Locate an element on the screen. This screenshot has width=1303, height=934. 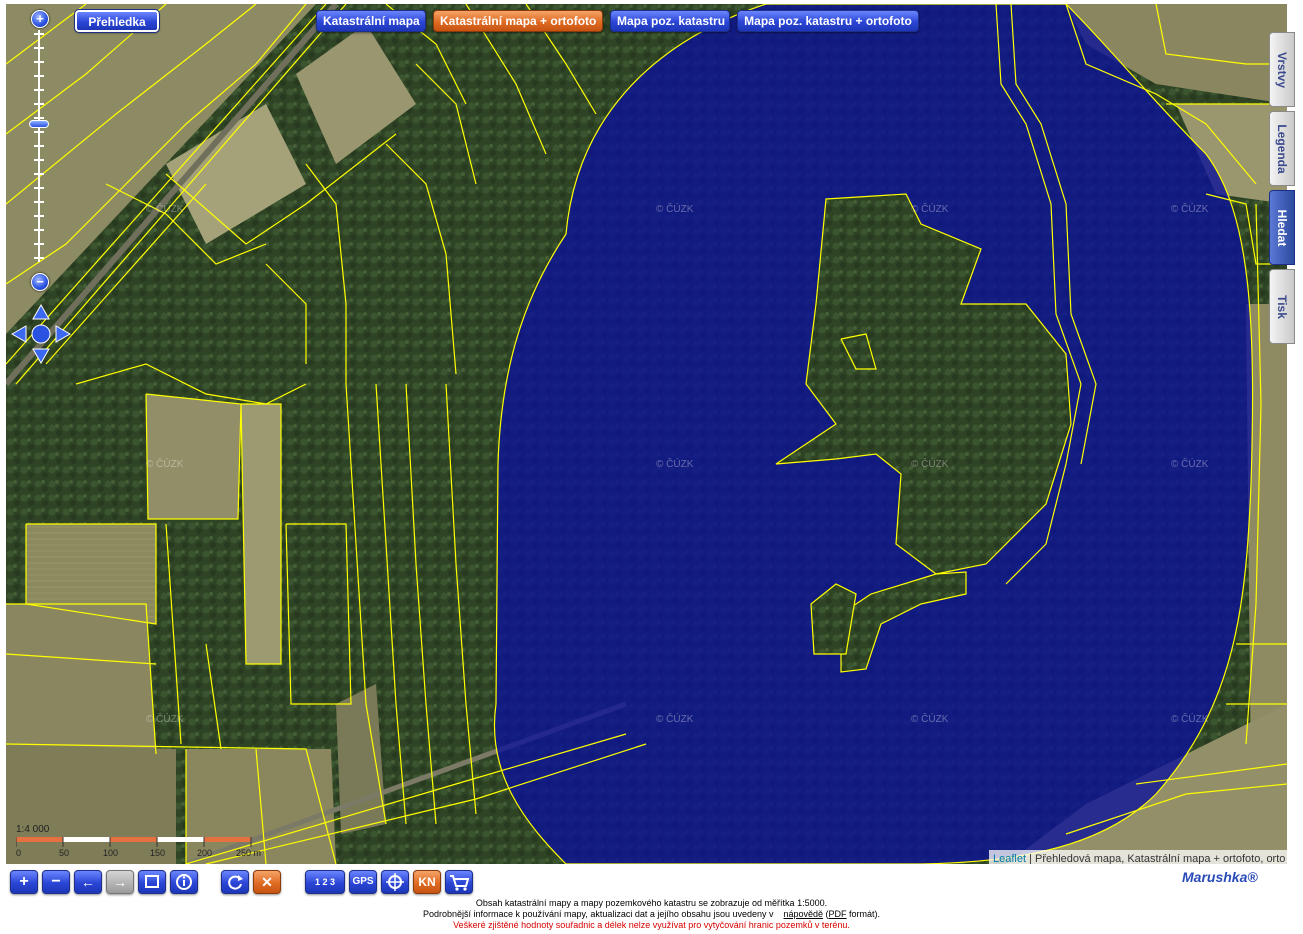
pan-control is located at coordinates (41, 334).